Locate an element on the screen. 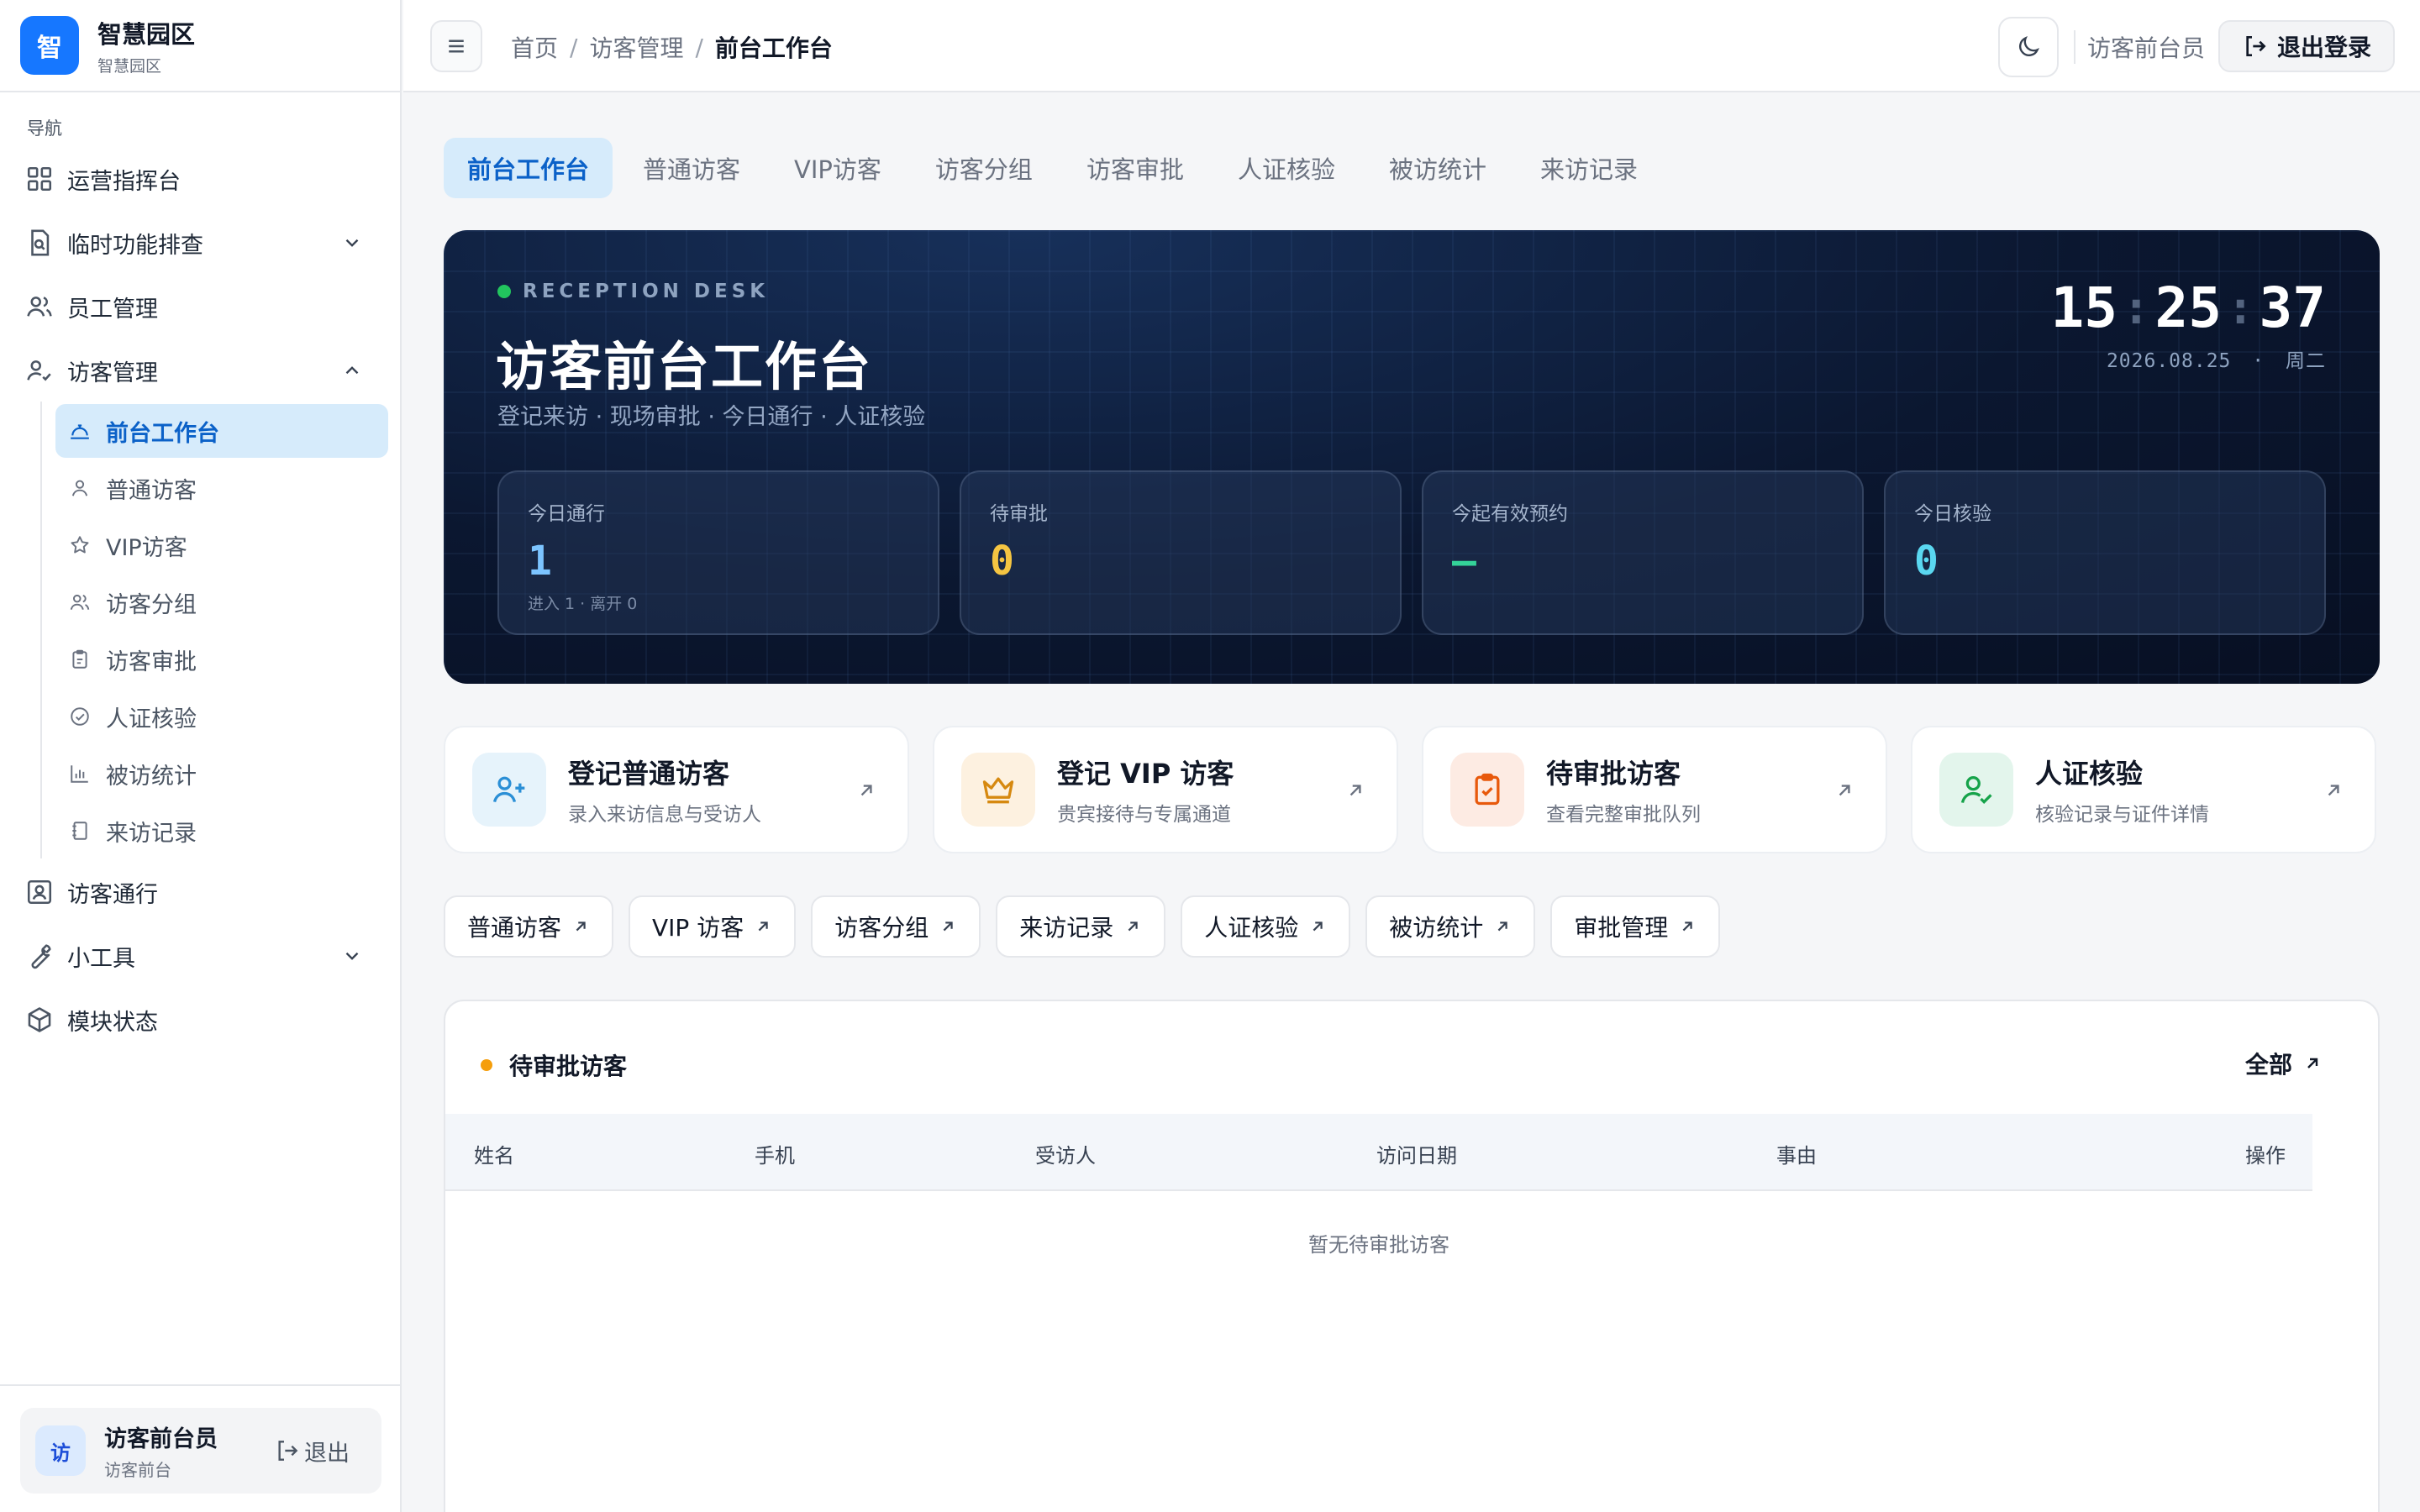 The height and width of the screenshot is (1512, 2420). sidebar-subitem-label: 前台工作台 is located at coordinates (162, 433).